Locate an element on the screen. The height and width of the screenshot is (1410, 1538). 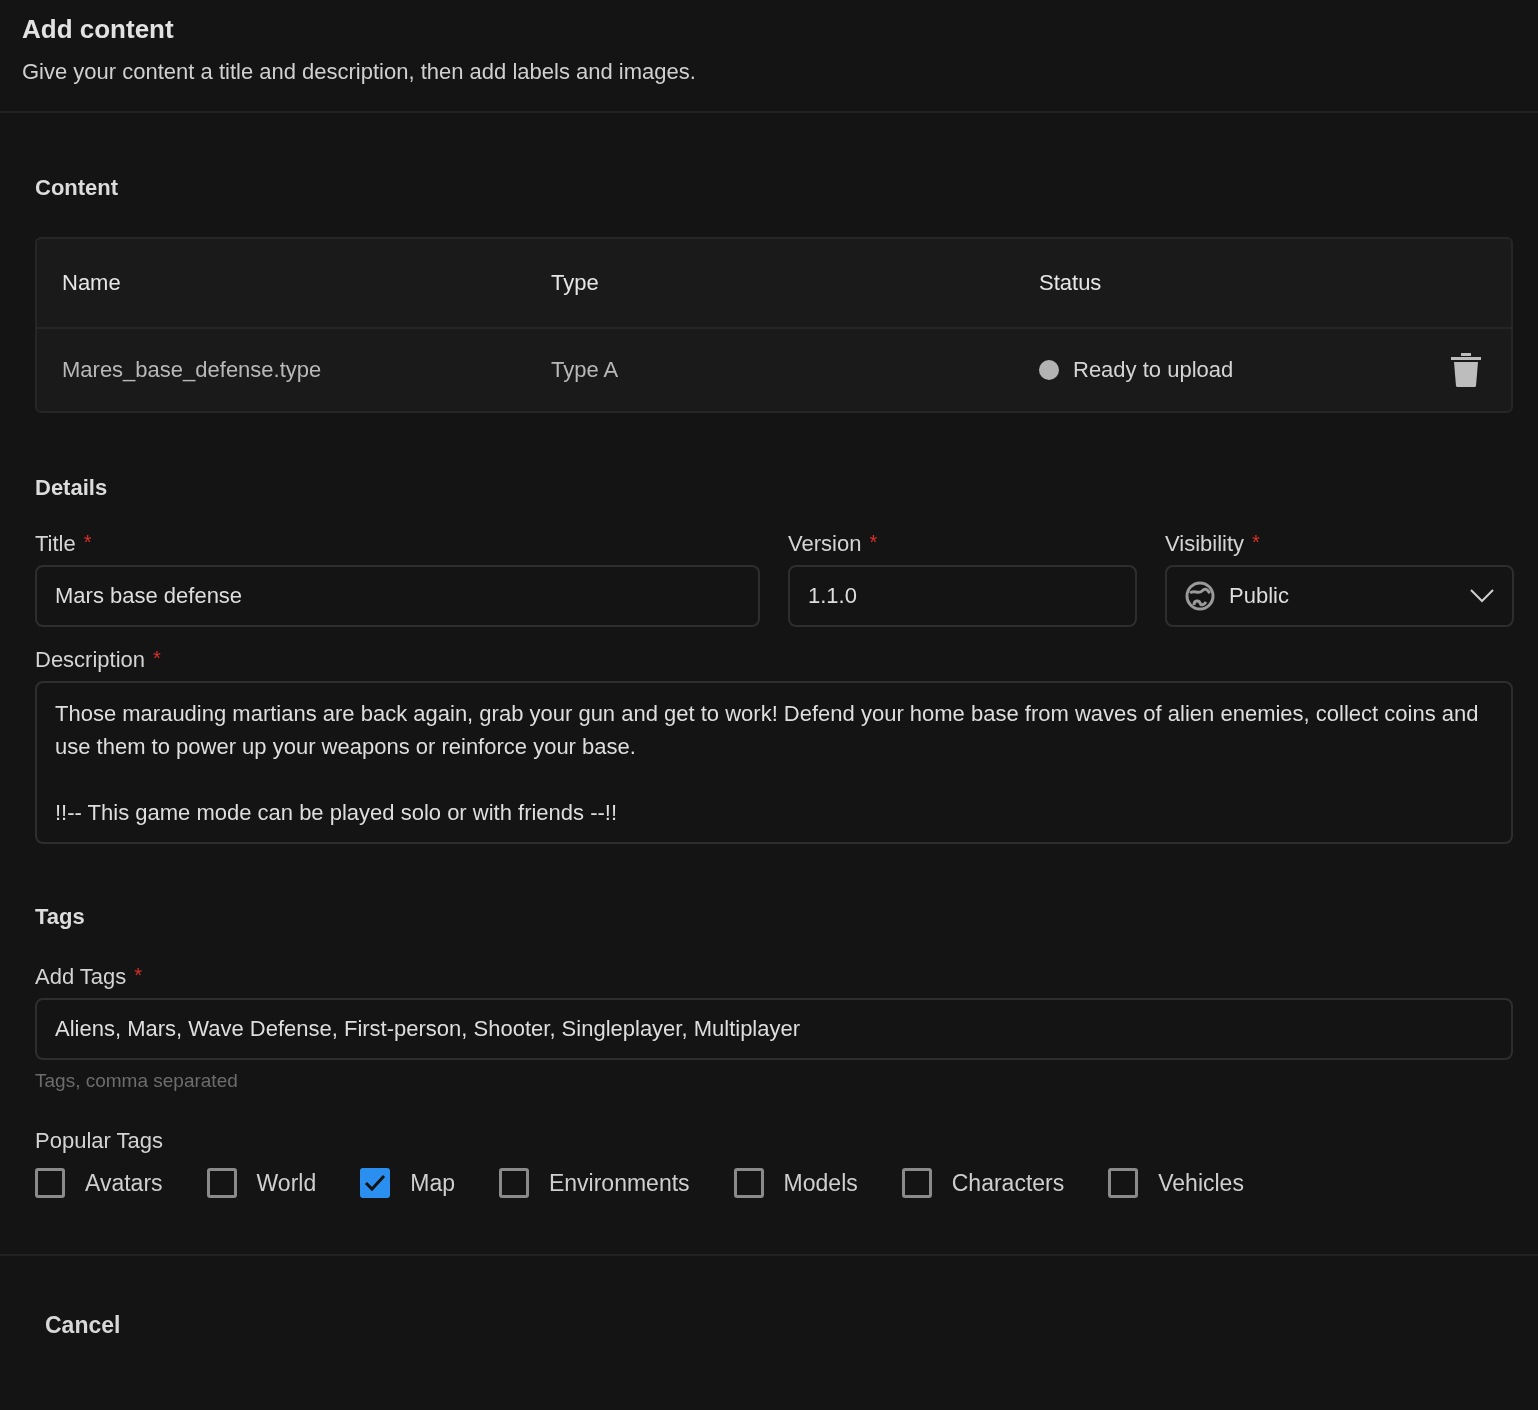
checkbox-label: Models is located at coordinates (820, 1183).